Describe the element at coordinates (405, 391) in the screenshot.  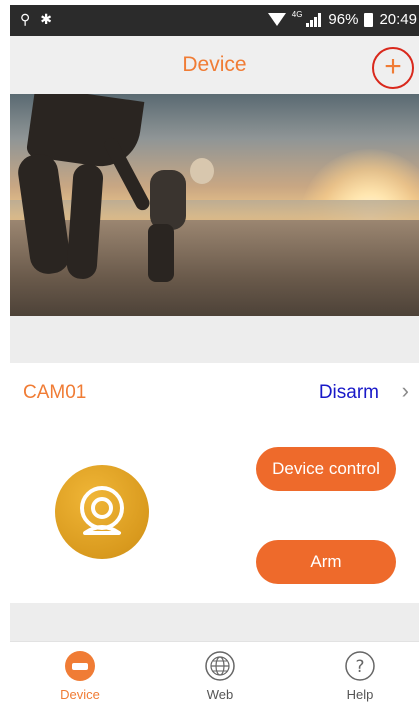
I see `chevron-right-icon: ›` at that location.